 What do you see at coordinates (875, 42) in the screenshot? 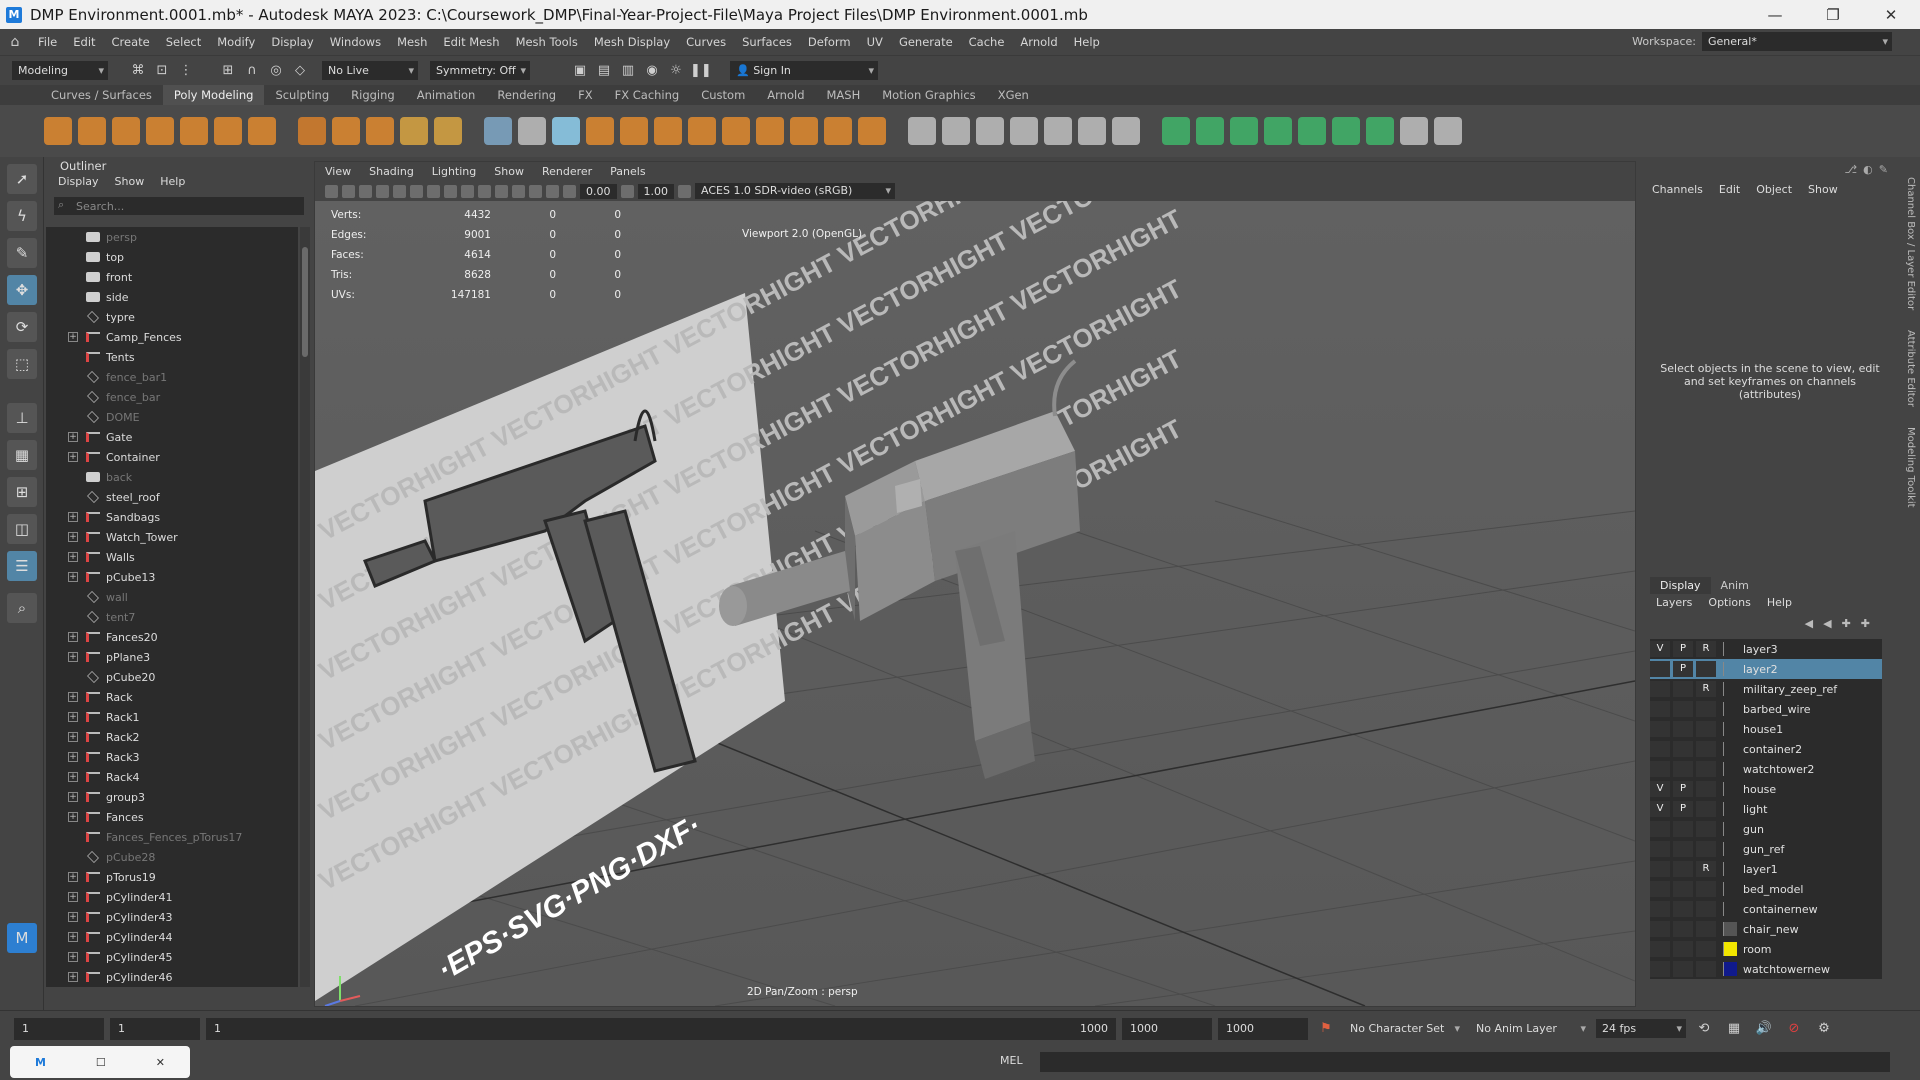
I see `menu-uv: UV` at bounding box center [875, 42].